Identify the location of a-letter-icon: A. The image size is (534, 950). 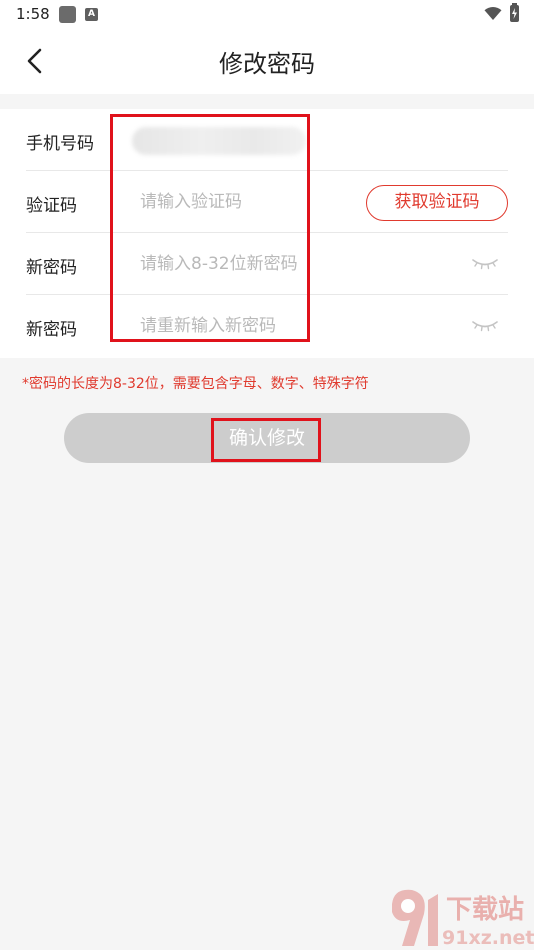
(91, 14).